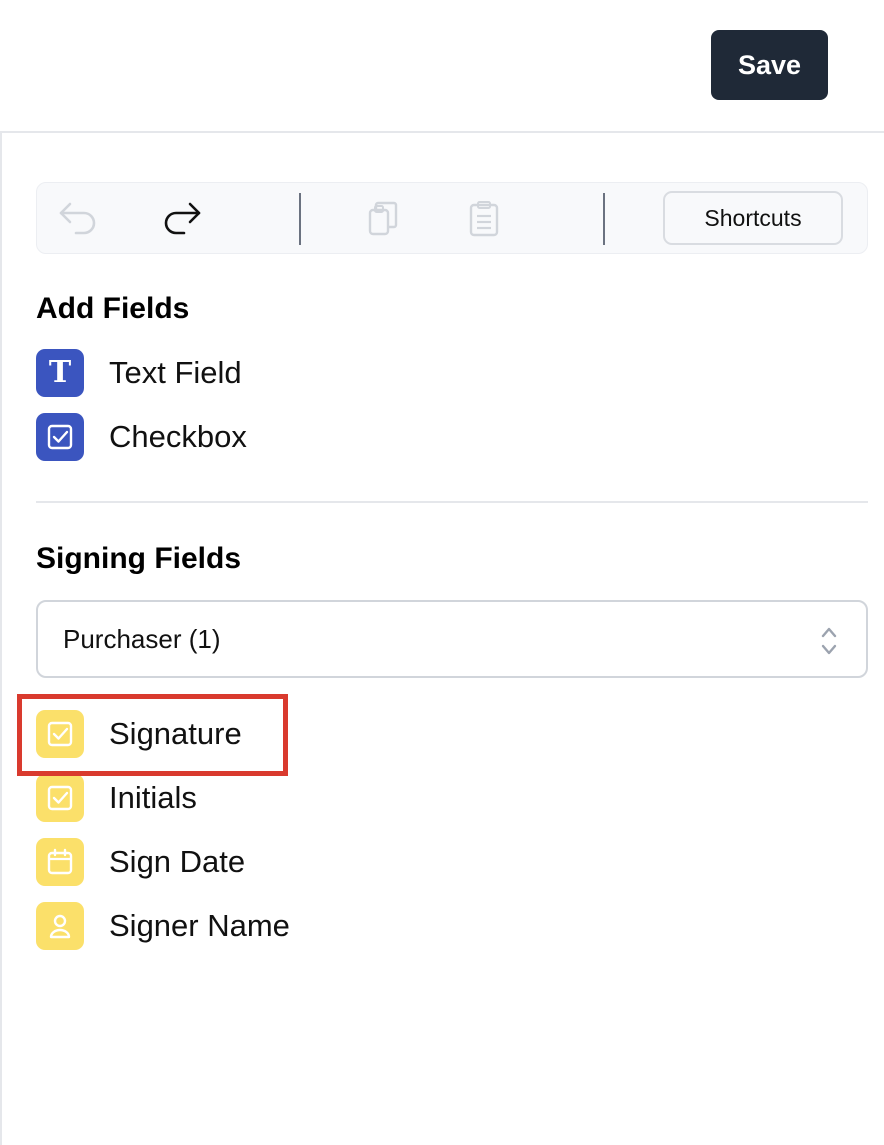  I want to click on text-t-icon: T, so click(60, 373).